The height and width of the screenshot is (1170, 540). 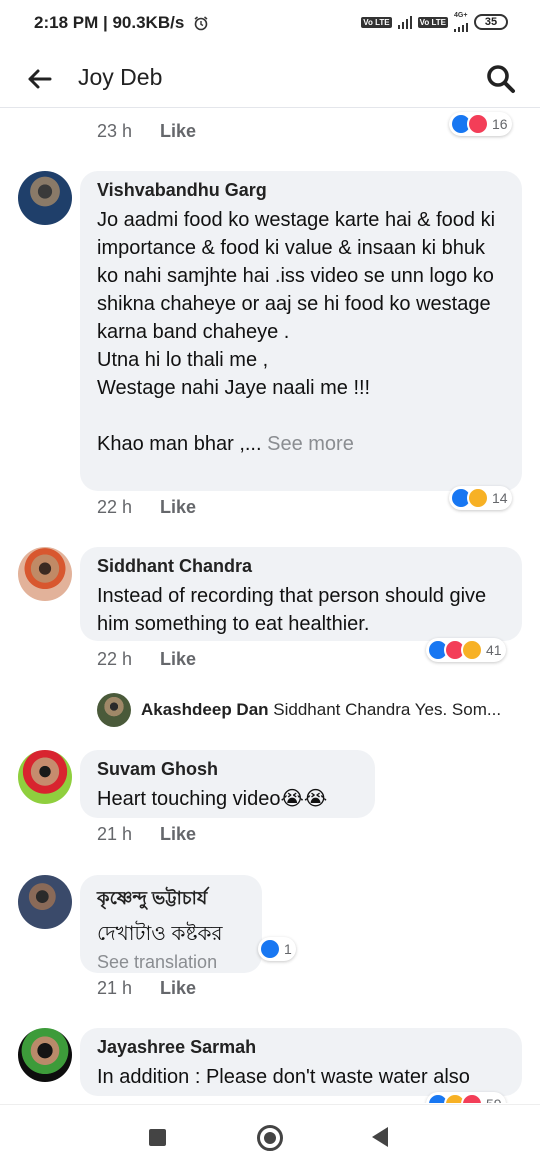 What do you see at coordinates (301, 190) in the screenshot?
I see `comment-author: Vishvabandhu Garg` at bounding box center [301, 190].